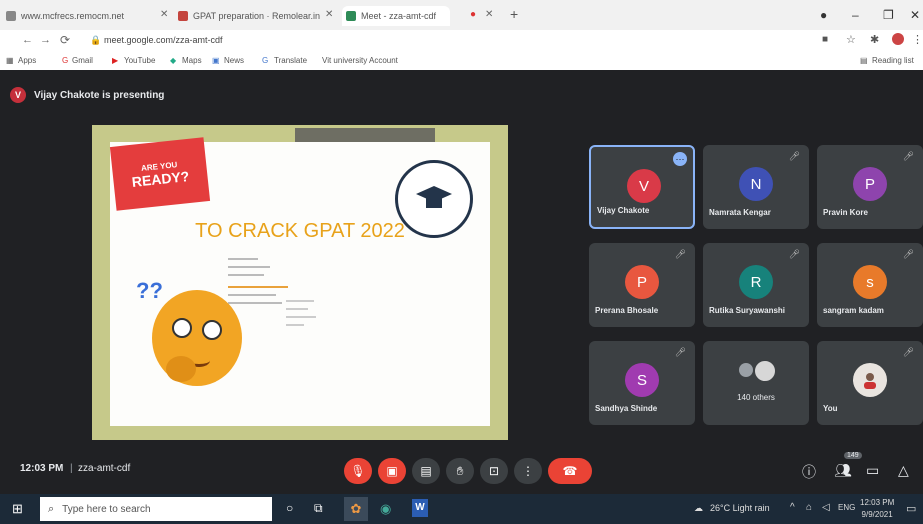  I want to click on profile-avatar, so click(898, 39).